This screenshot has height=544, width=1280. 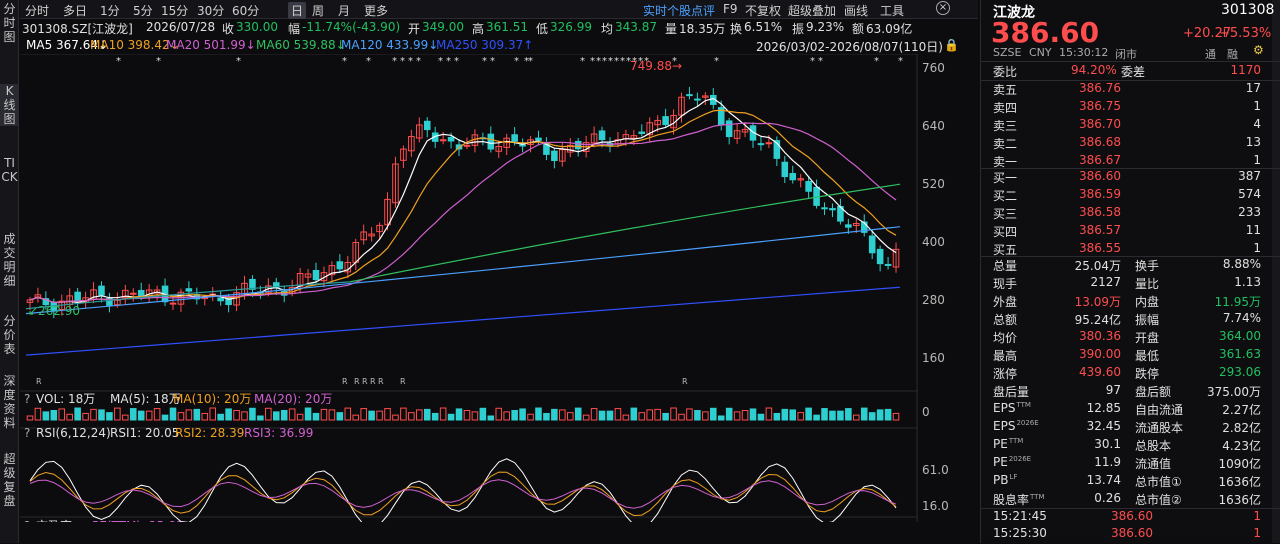 What do you see at coordinates (1127, 482) in the screenshot?
I see `stat-row-12: PBLF 13.74 总市值① 1636亿` at bounding box center [1127, 482].